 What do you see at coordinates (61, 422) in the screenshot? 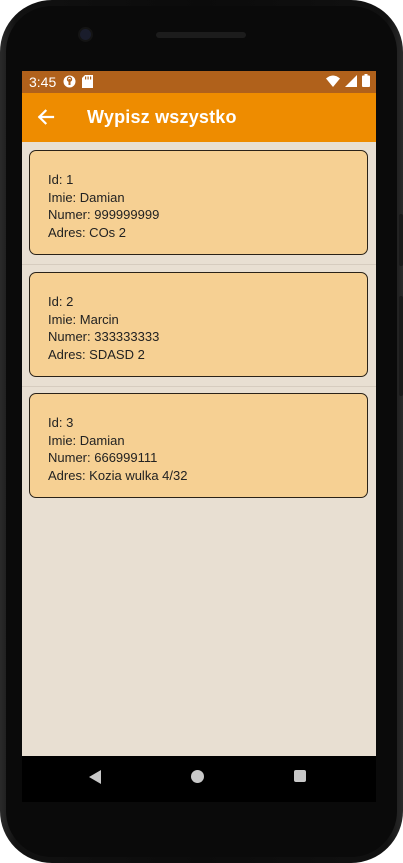
I see `record-id: Id: 3` at bounding box center [61, 422].